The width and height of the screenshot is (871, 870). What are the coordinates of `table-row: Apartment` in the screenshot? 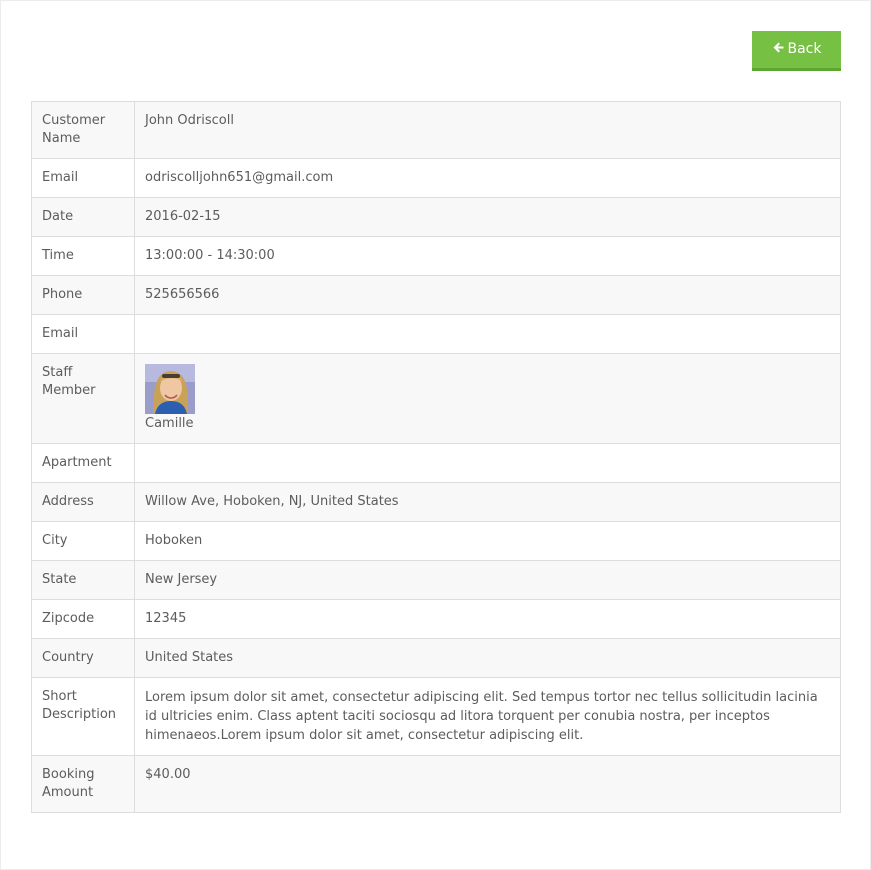 It's located at (436, 463).